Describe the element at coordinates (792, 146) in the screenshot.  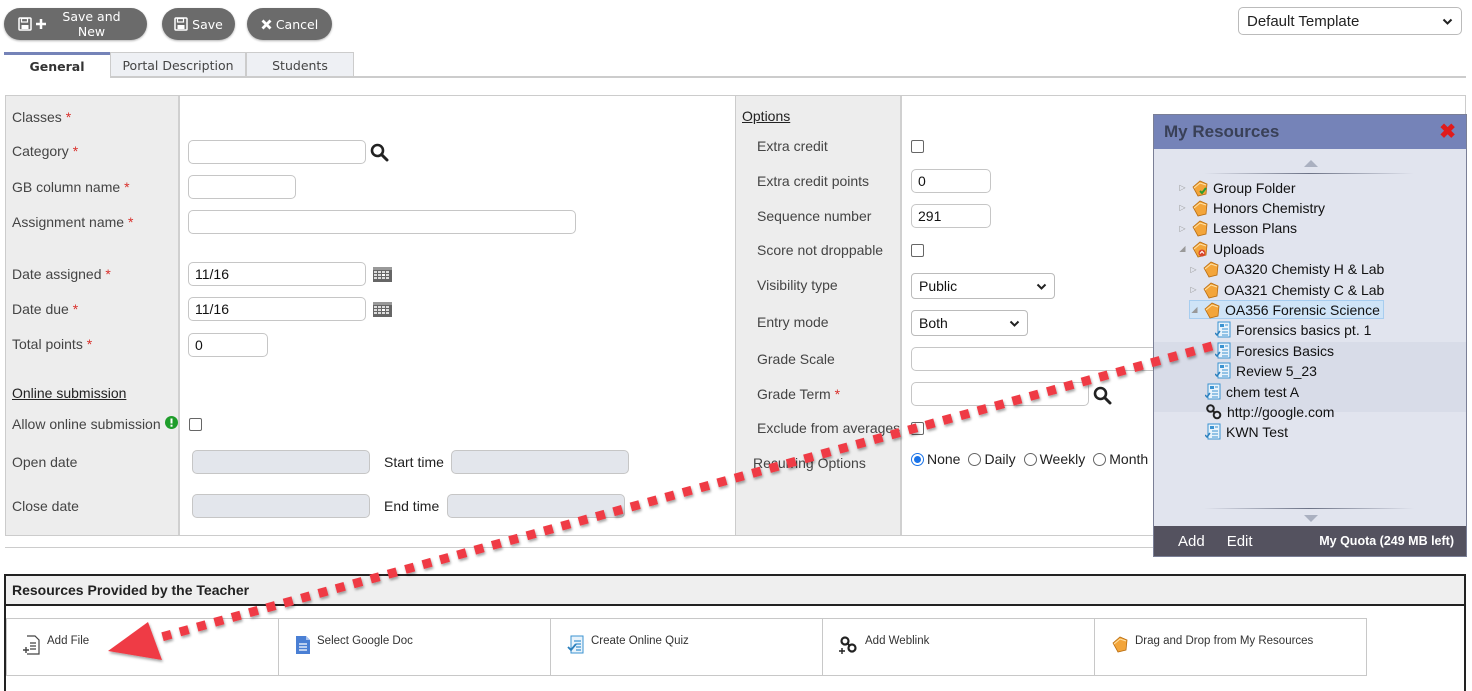
I see `extra-credit-label: Extra credit` at that location.